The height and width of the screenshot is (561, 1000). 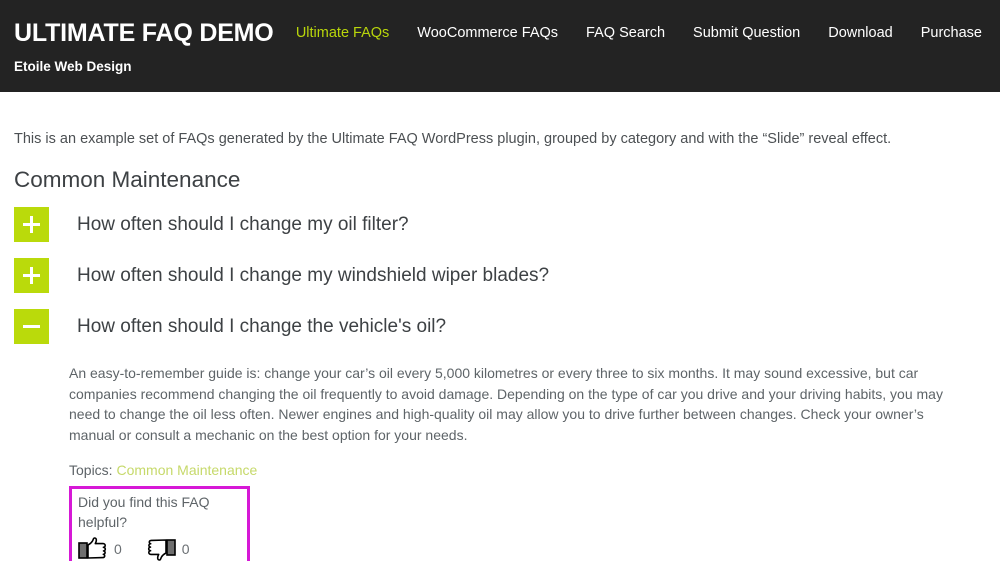 What do you see at coordinates (161, 549) in the screenshot?
I see `thumbs-down-icon` at bounding box center [161, 549].